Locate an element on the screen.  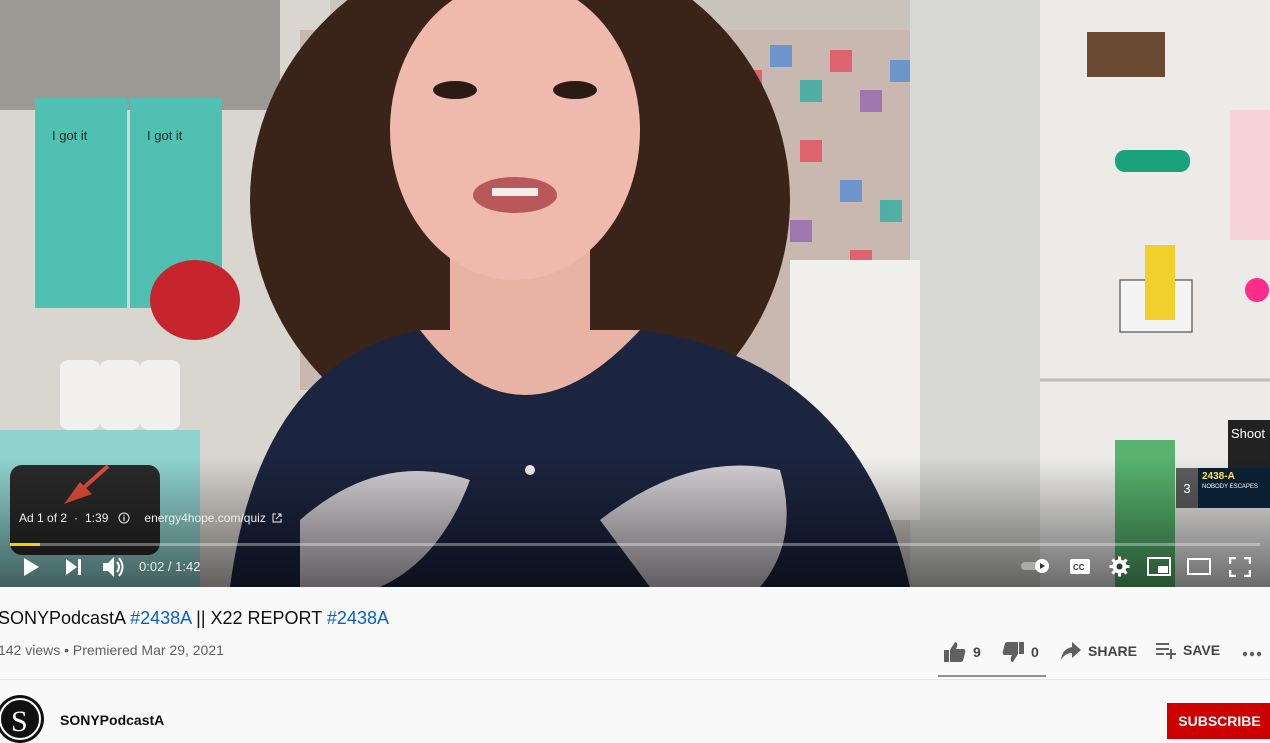
queue-thumbnail: 2438-A NOBODY ESCAPES is located at coordinates (1234, 488).